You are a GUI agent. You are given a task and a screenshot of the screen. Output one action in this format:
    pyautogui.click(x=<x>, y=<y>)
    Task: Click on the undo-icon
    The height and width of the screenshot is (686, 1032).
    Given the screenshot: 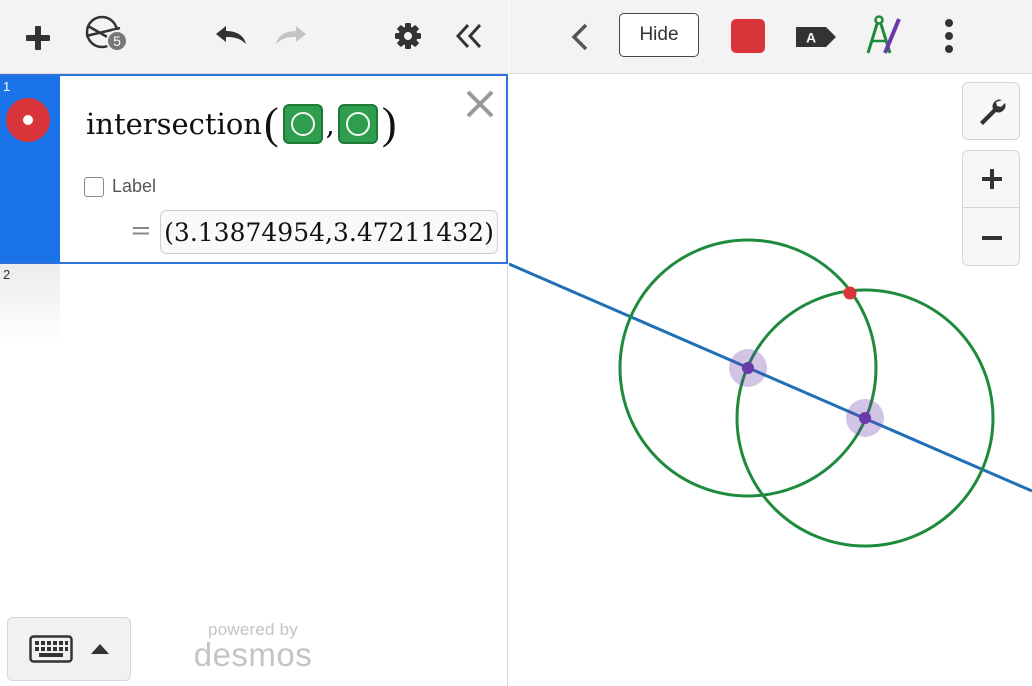 What is the action you would take?
    pyautogui.click(x=231, y=35)
    